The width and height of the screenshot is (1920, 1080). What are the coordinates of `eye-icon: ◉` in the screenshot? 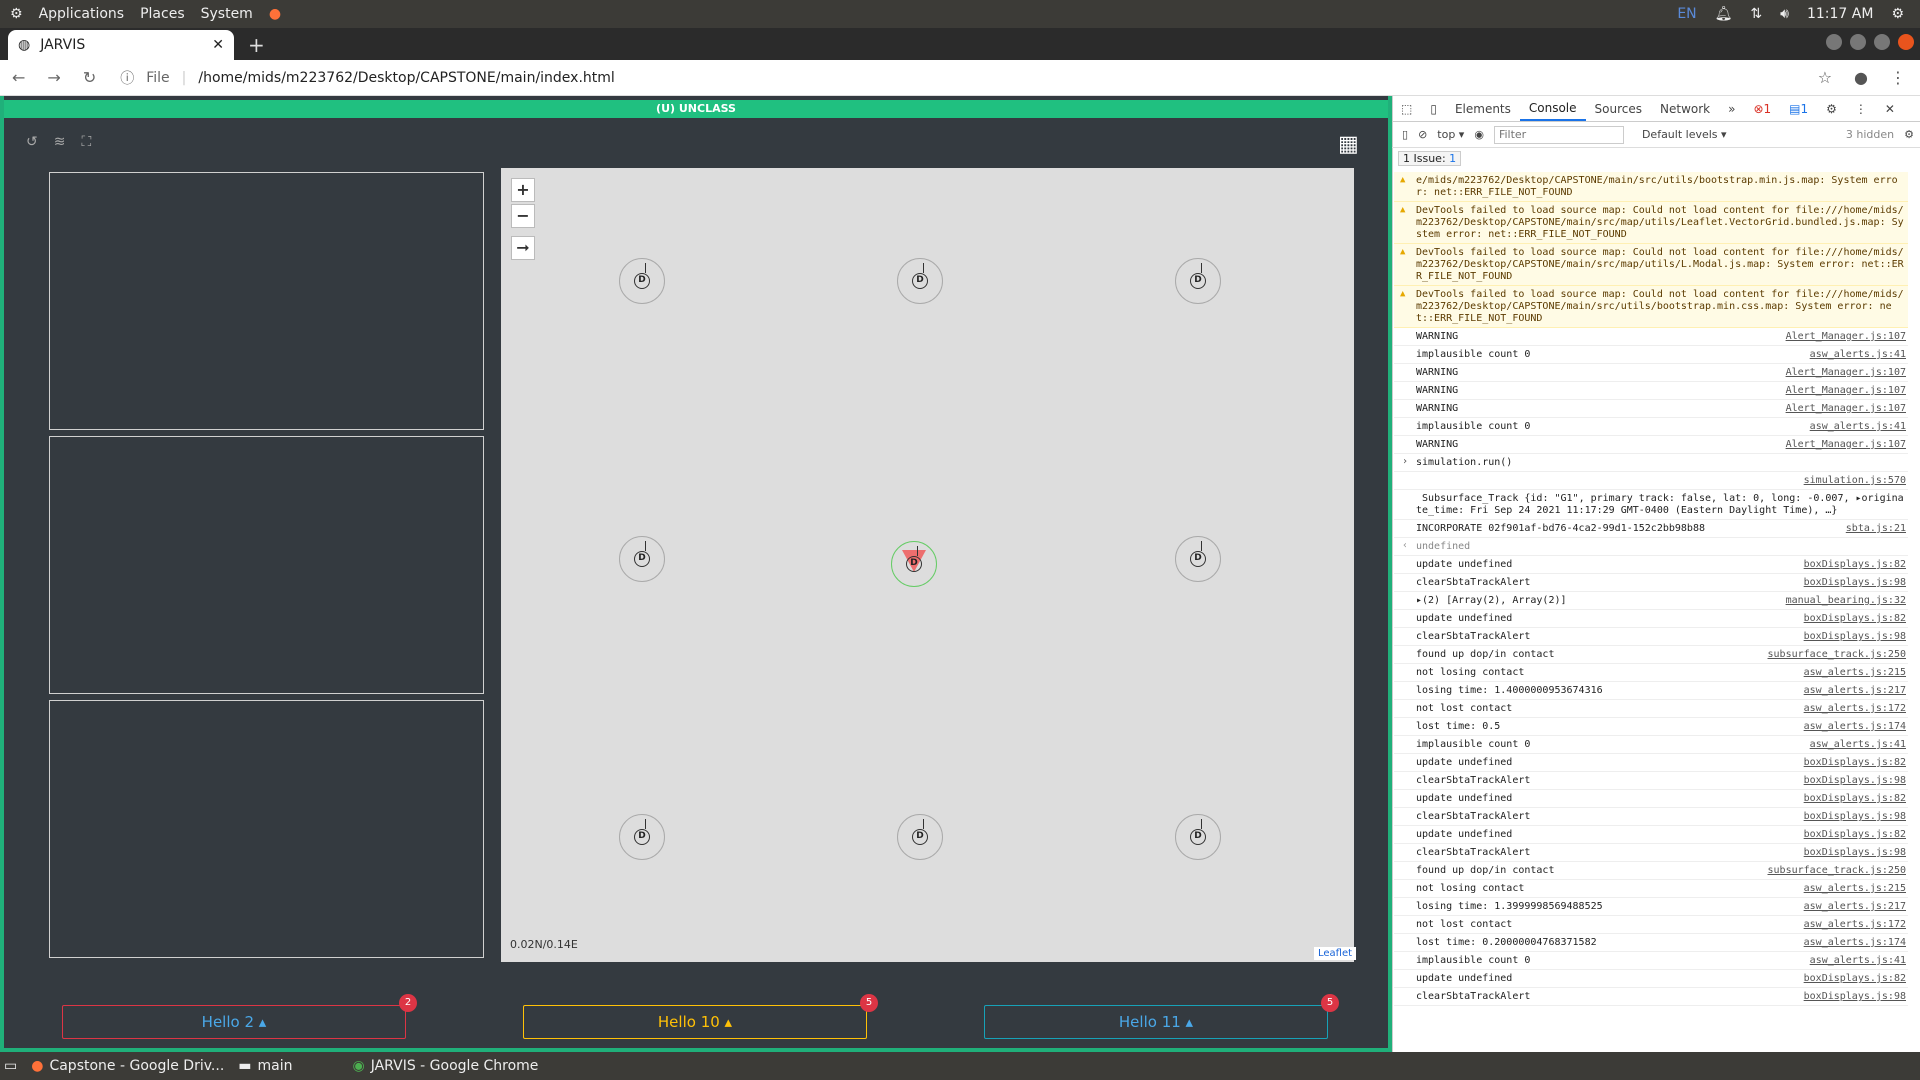 It's located at (1479, 134).